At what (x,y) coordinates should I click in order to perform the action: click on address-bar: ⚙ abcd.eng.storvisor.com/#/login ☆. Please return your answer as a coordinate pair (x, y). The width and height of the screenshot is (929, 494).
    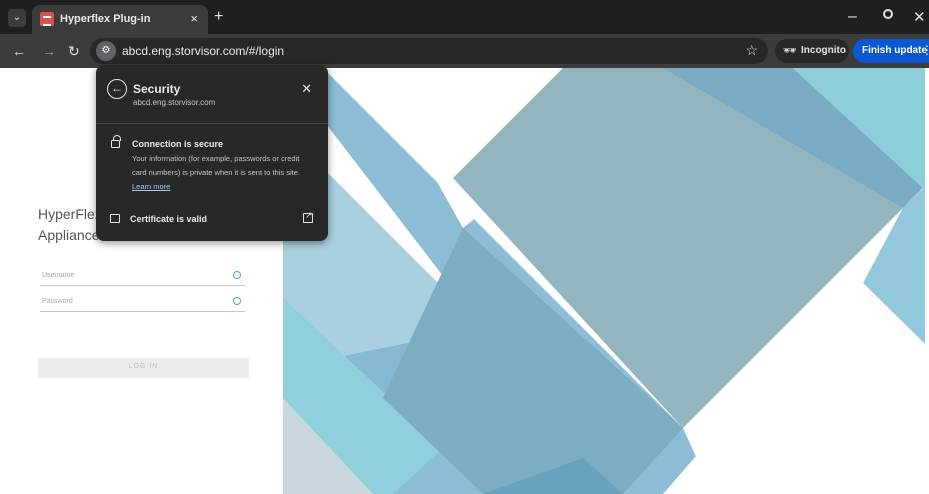
    Looking at the image, I should click on (429, 51).